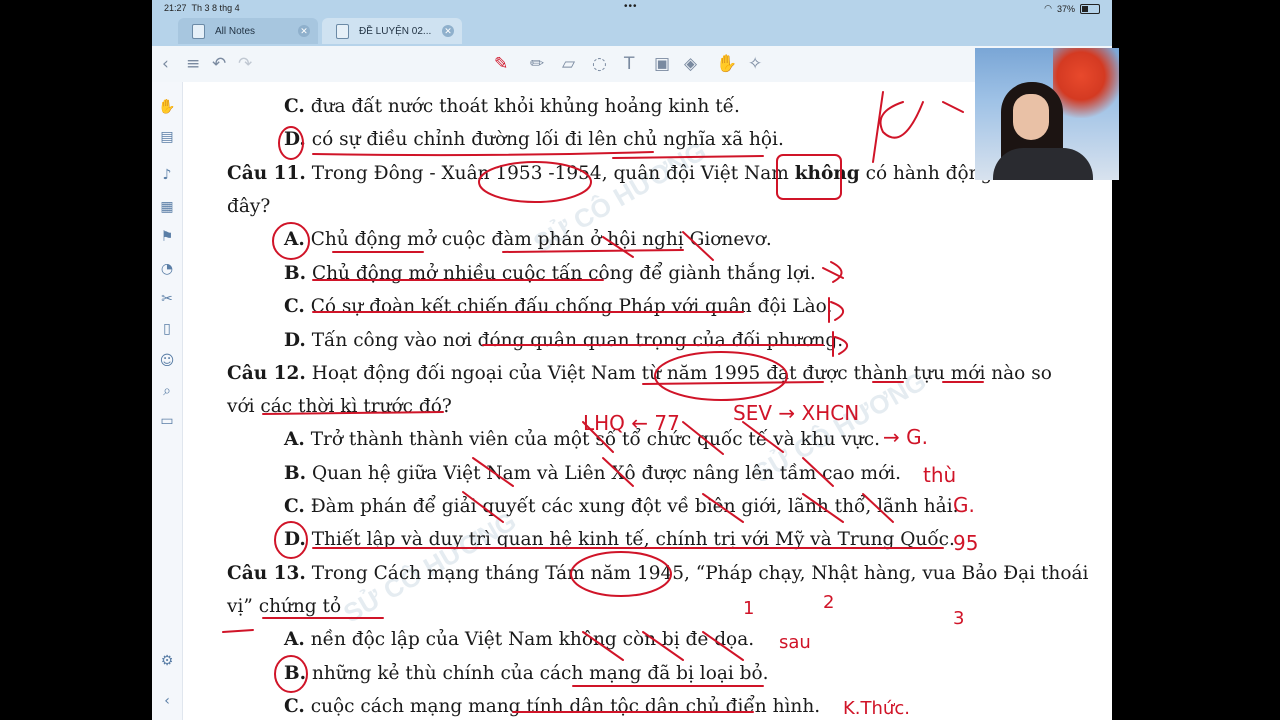 The width and height of the screenshot is (1280, 720). I want to click on eraser-icon: ▱, so click(568, 64).